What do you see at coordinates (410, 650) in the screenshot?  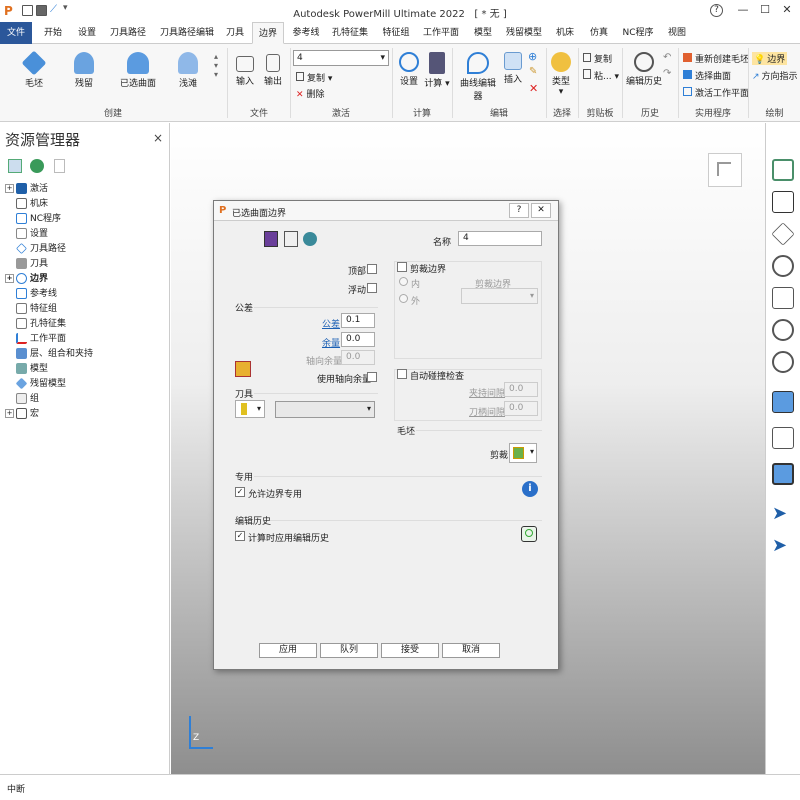 I see `accept-button: 接受` at bounding box center [410, 650].